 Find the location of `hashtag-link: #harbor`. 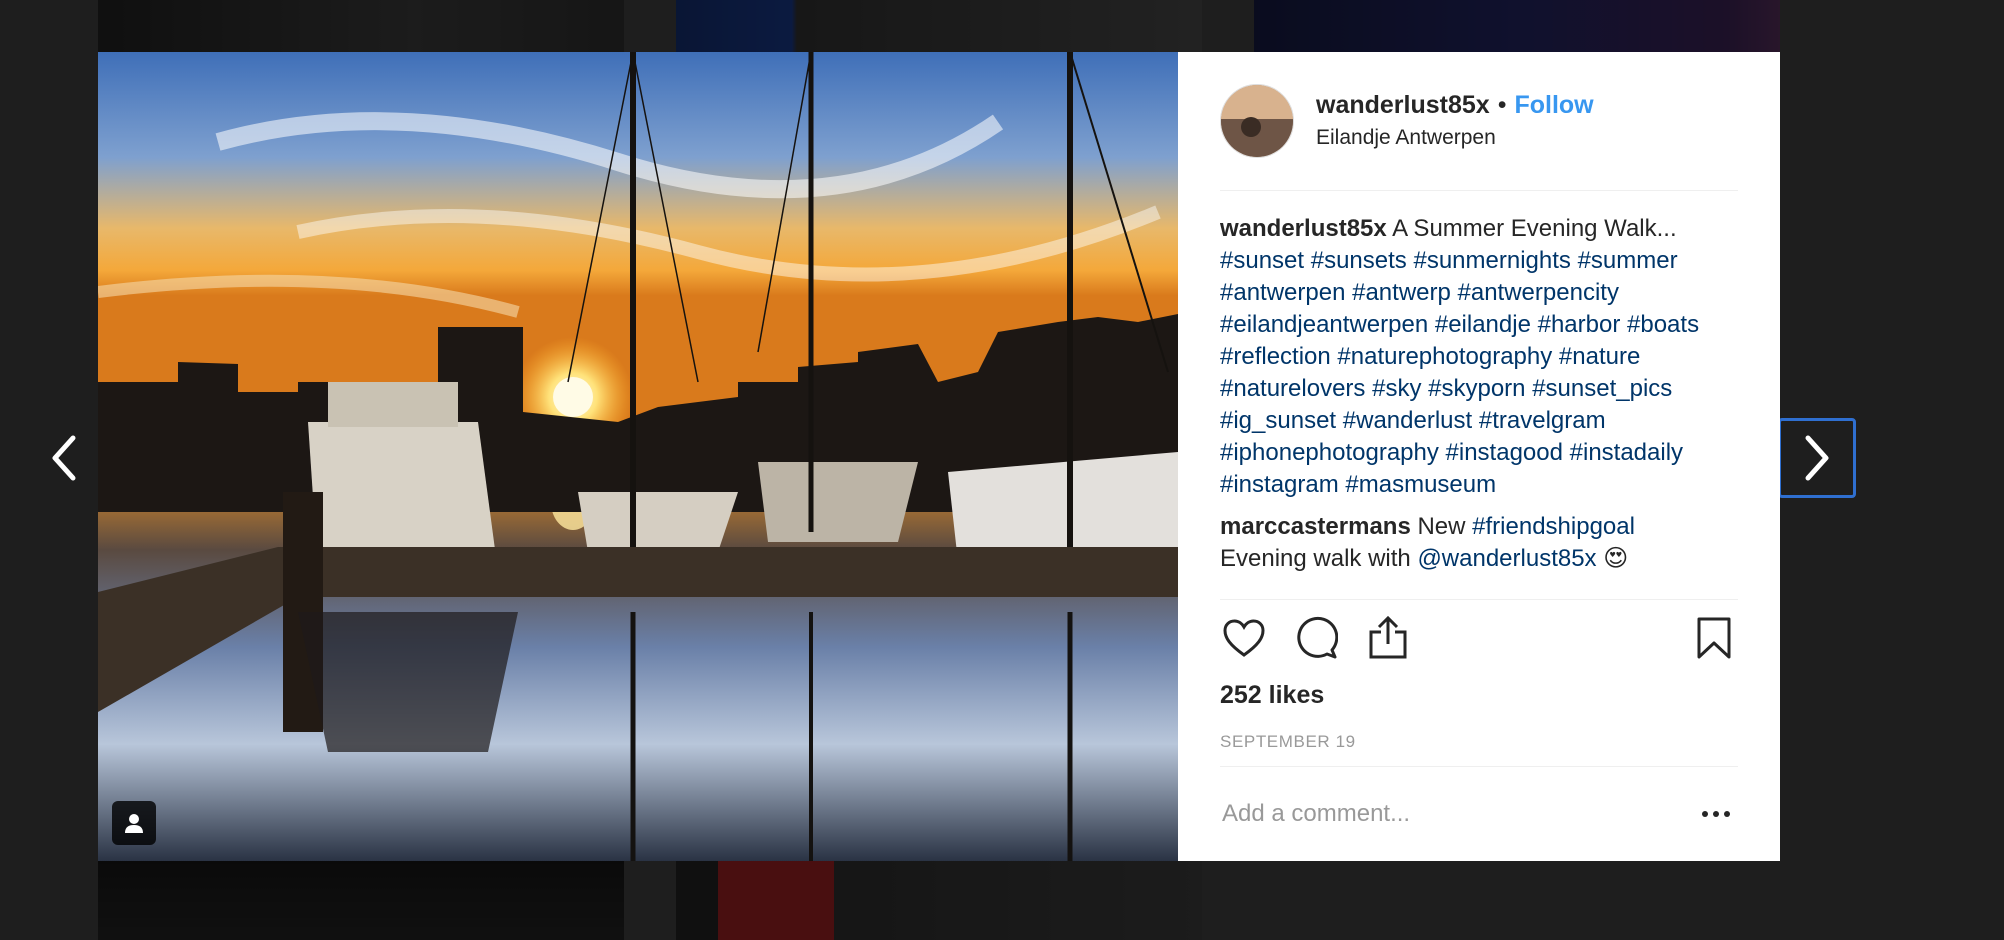

hashtag-link: #harbor is located at coordinates (1579, 324).